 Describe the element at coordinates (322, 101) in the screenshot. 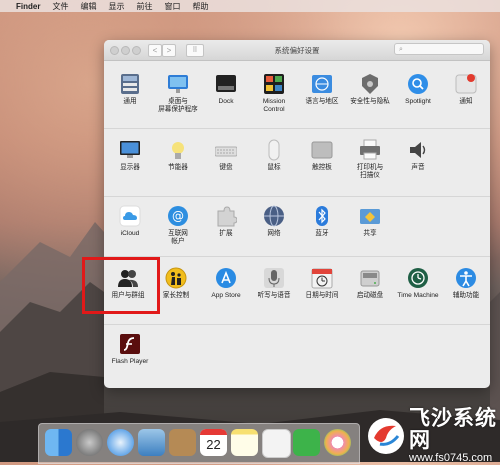

I see `pane-label: 语言与地区` at that location.